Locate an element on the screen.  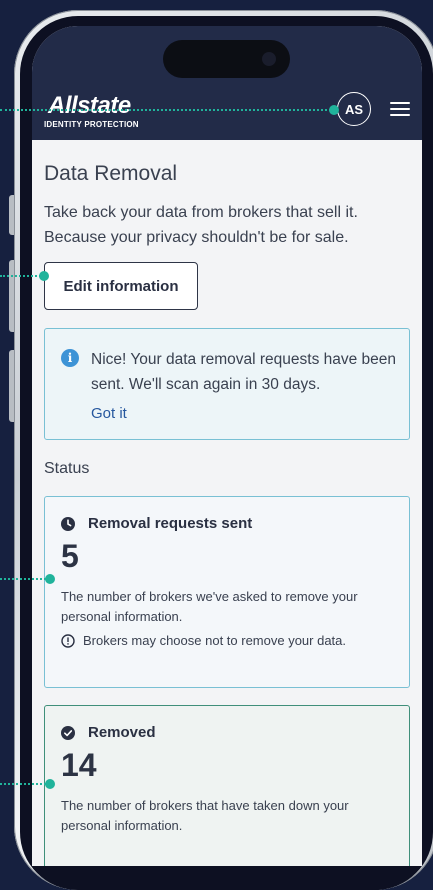
card-header: Removal requests sent is located at coordinates (228, 523).